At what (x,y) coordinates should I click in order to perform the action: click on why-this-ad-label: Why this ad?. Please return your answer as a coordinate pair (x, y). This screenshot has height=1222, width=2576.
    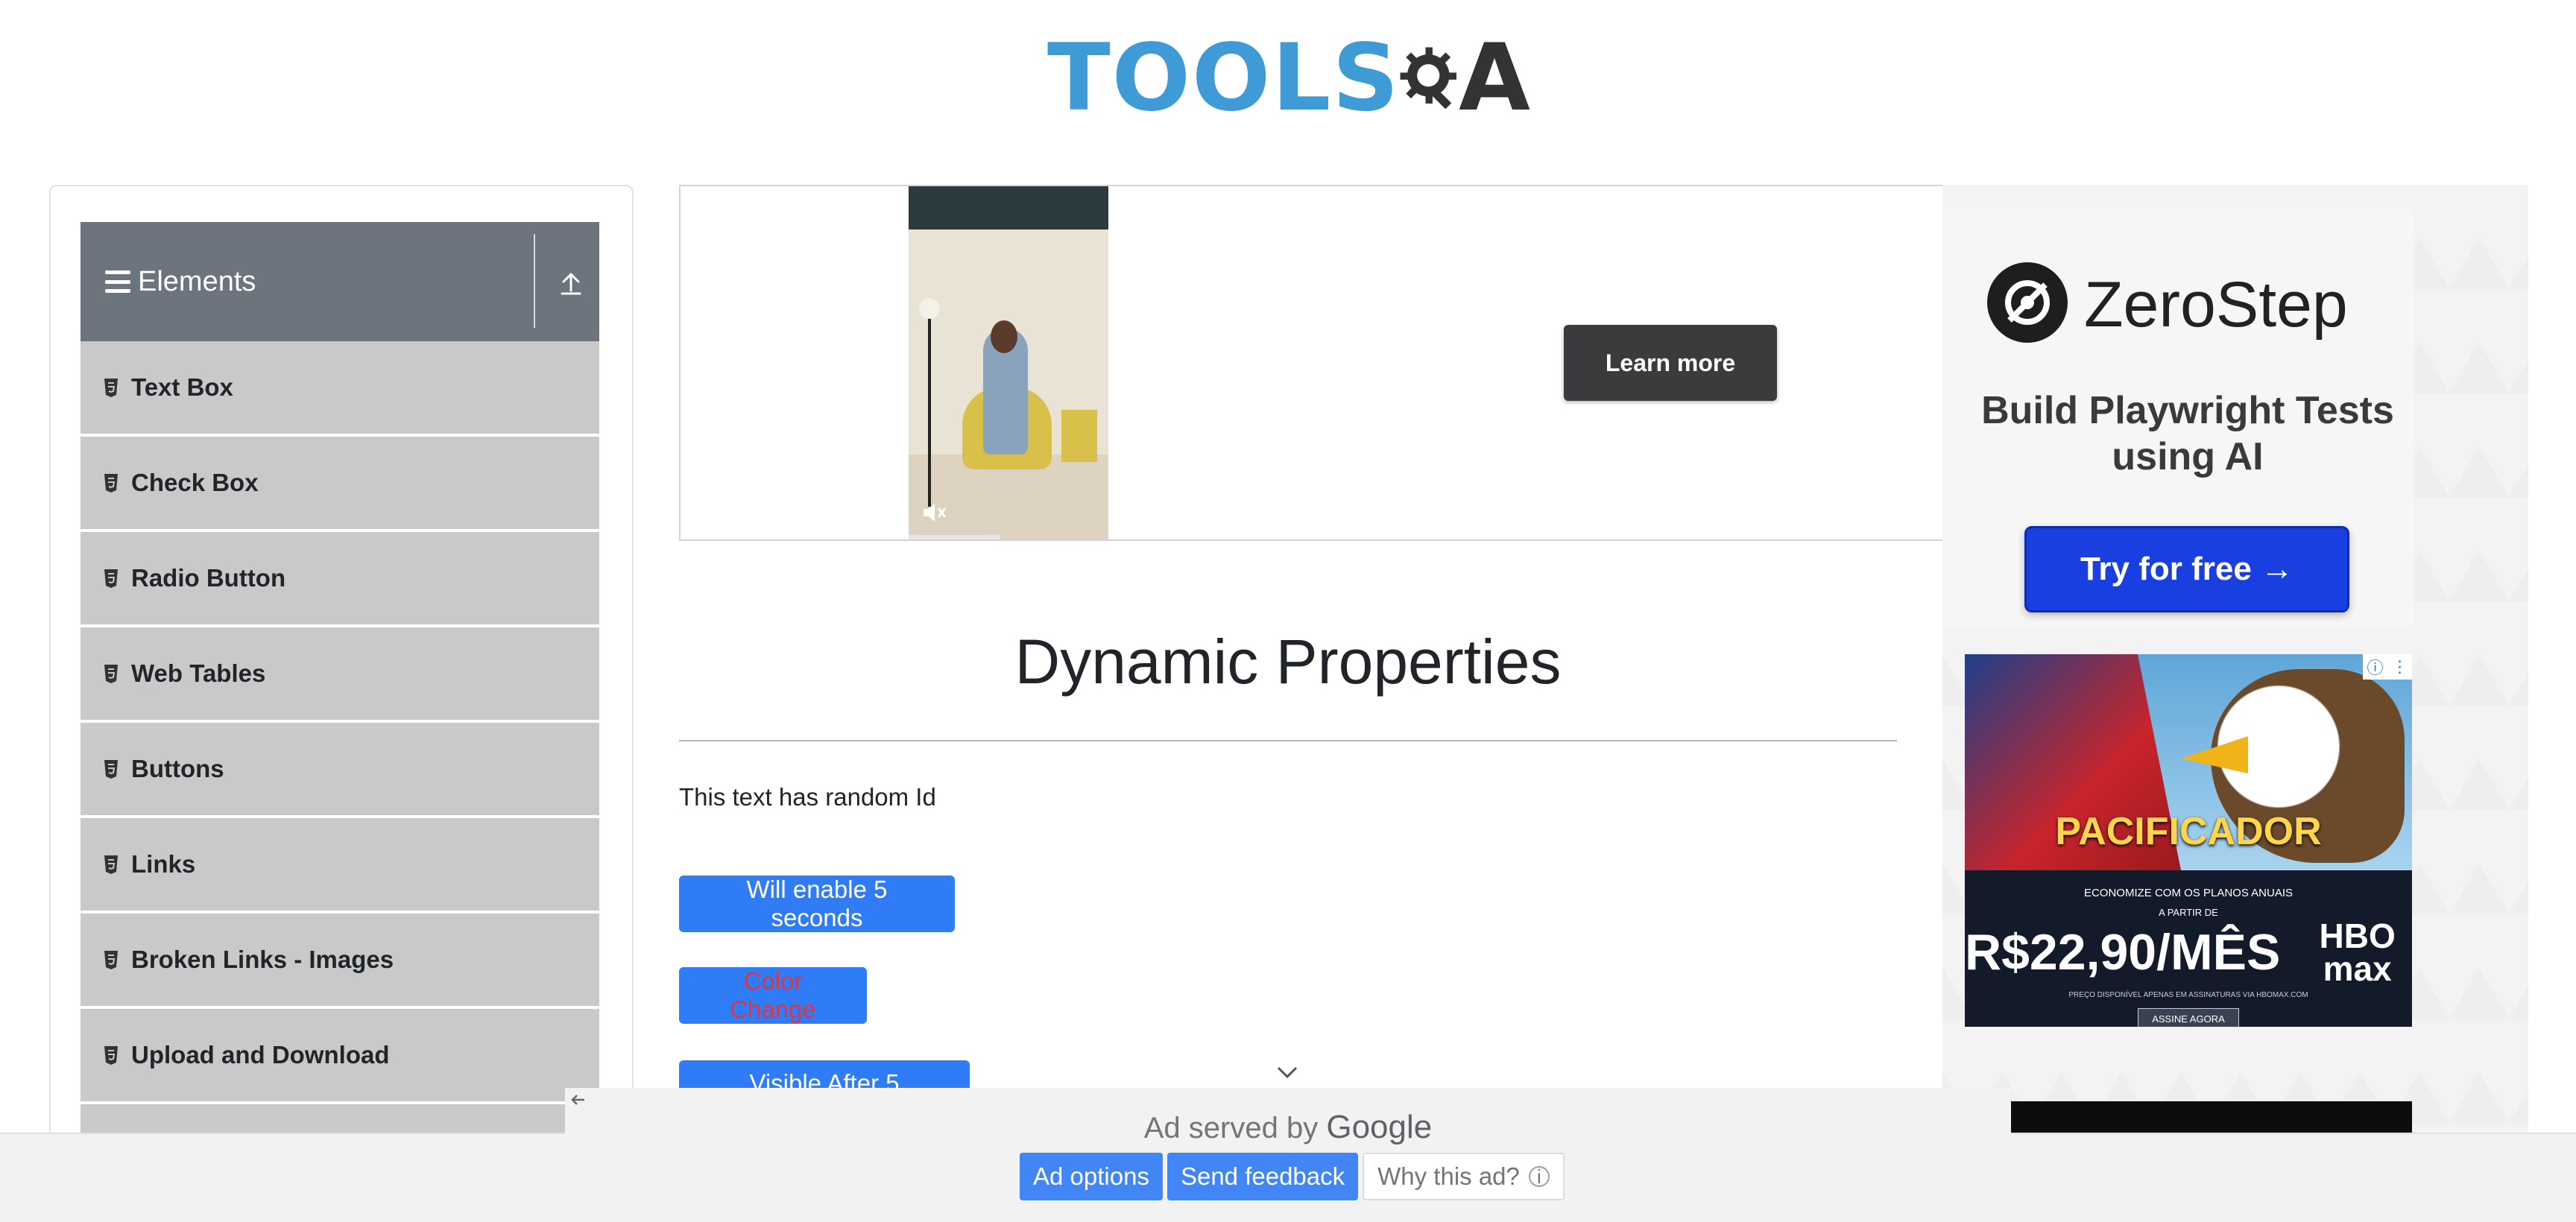
    Looking at the image, I should click on (1448, 1176).